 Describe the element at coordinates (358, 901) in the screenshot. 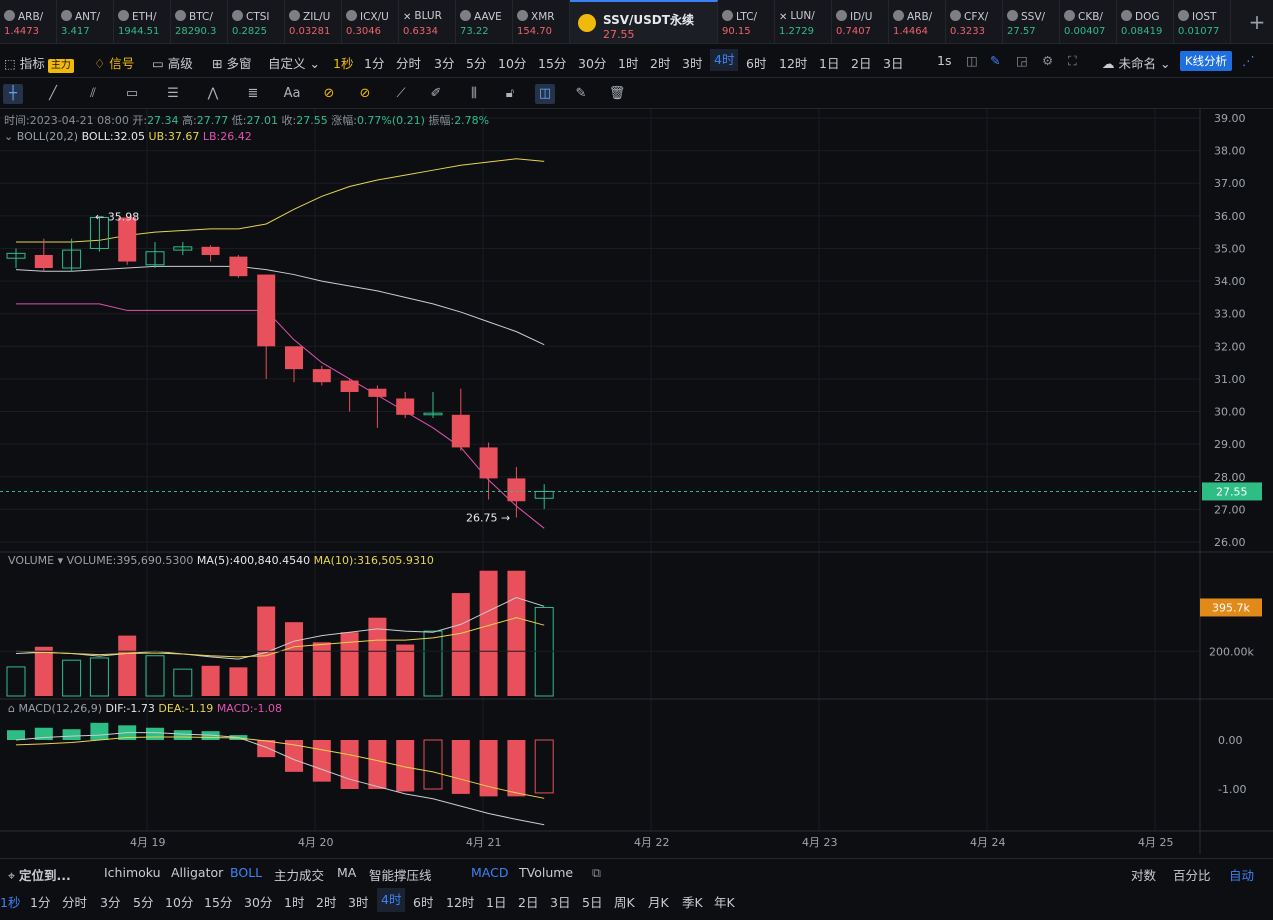

I see `interval-option: 3时` at that location.